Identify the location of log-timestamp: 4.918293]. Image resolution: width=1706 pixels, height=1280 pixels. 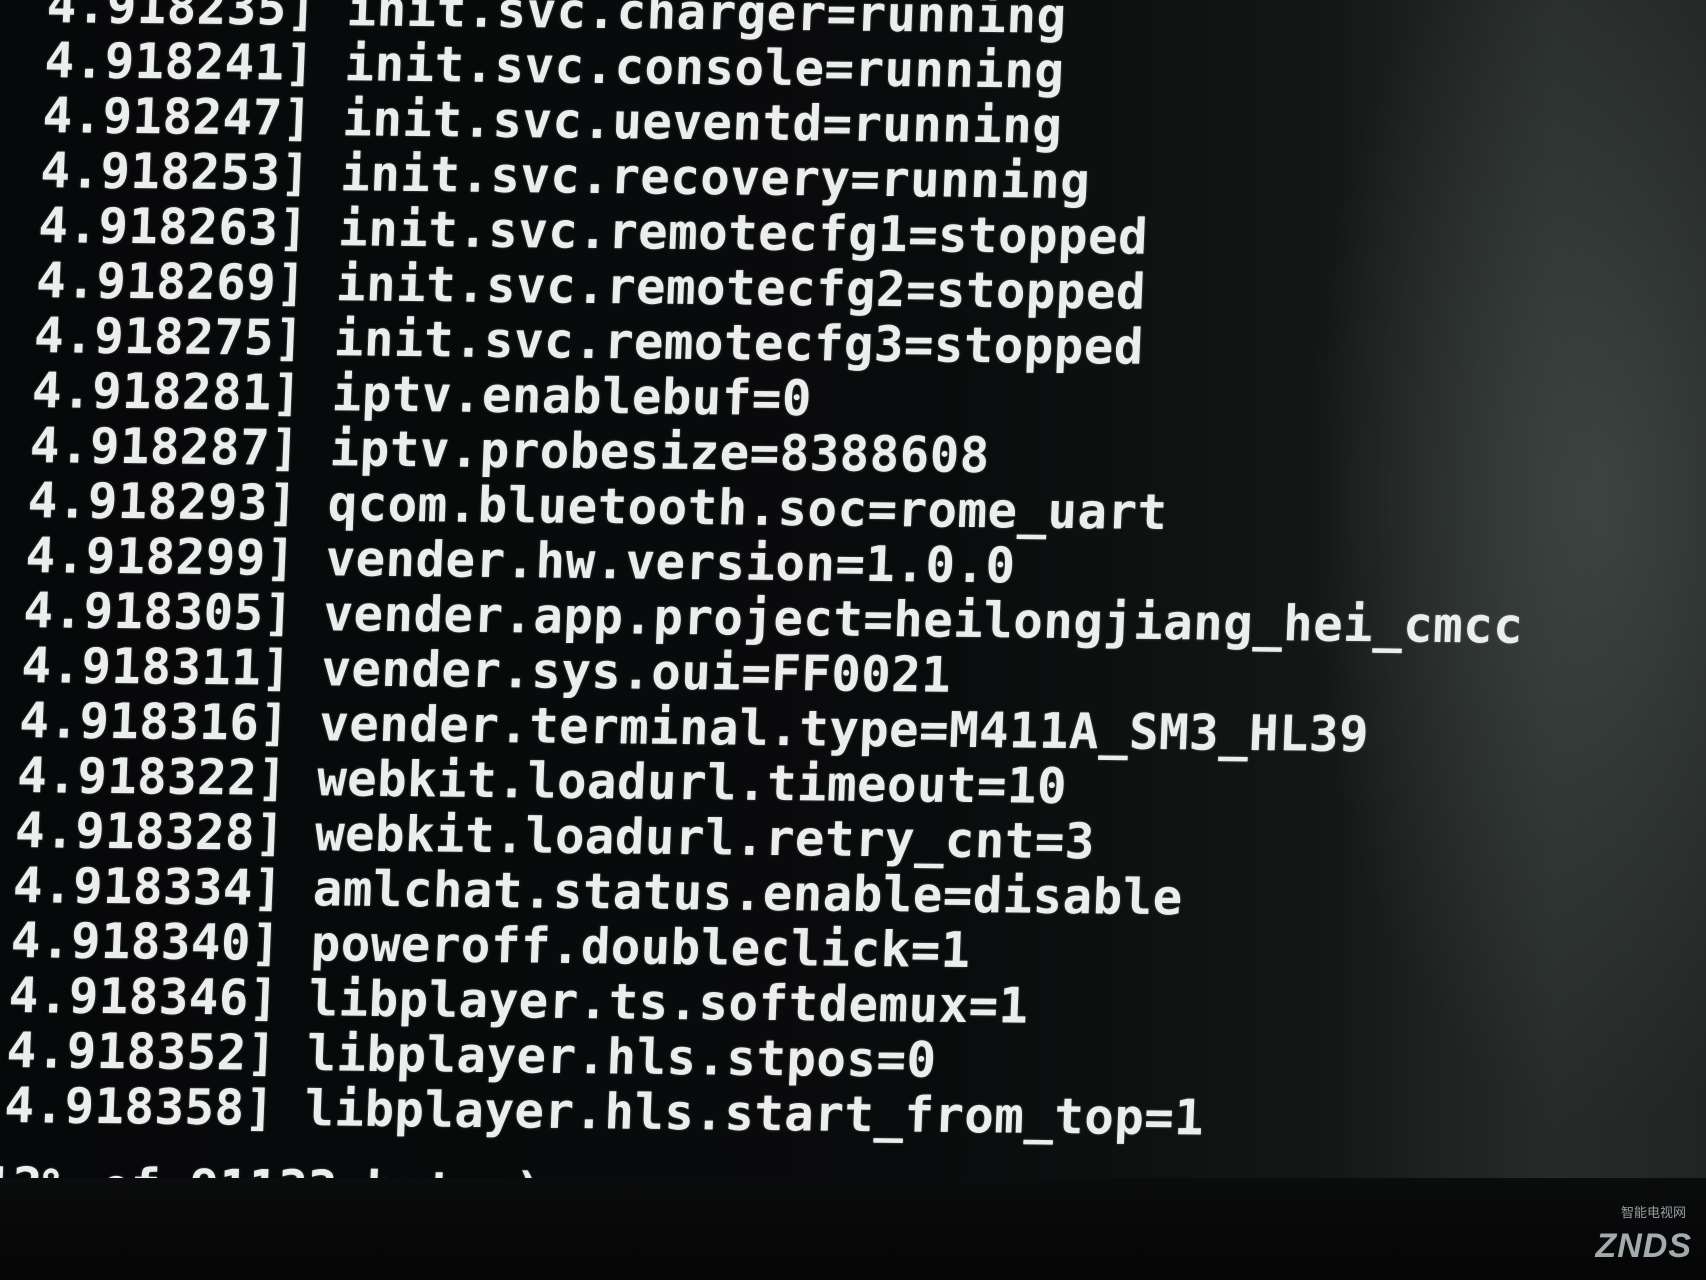
(162, 502).